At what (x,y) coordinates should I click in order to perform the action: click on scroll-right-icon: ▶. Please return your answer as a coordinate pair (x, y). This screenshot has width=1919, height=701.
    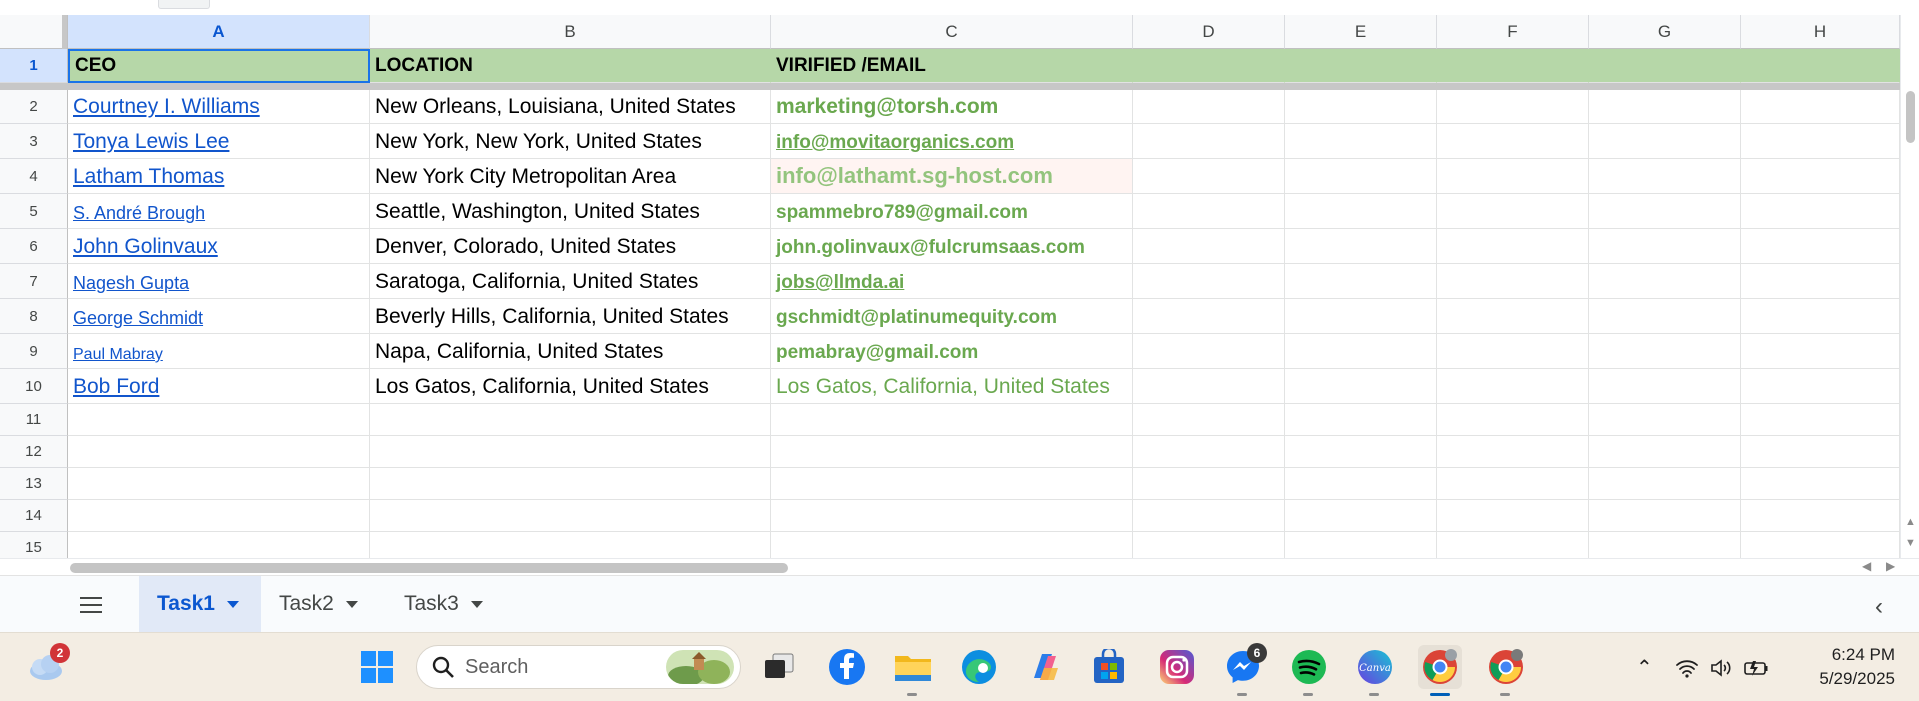
    Looking at the image, I should click on (1890, 566).